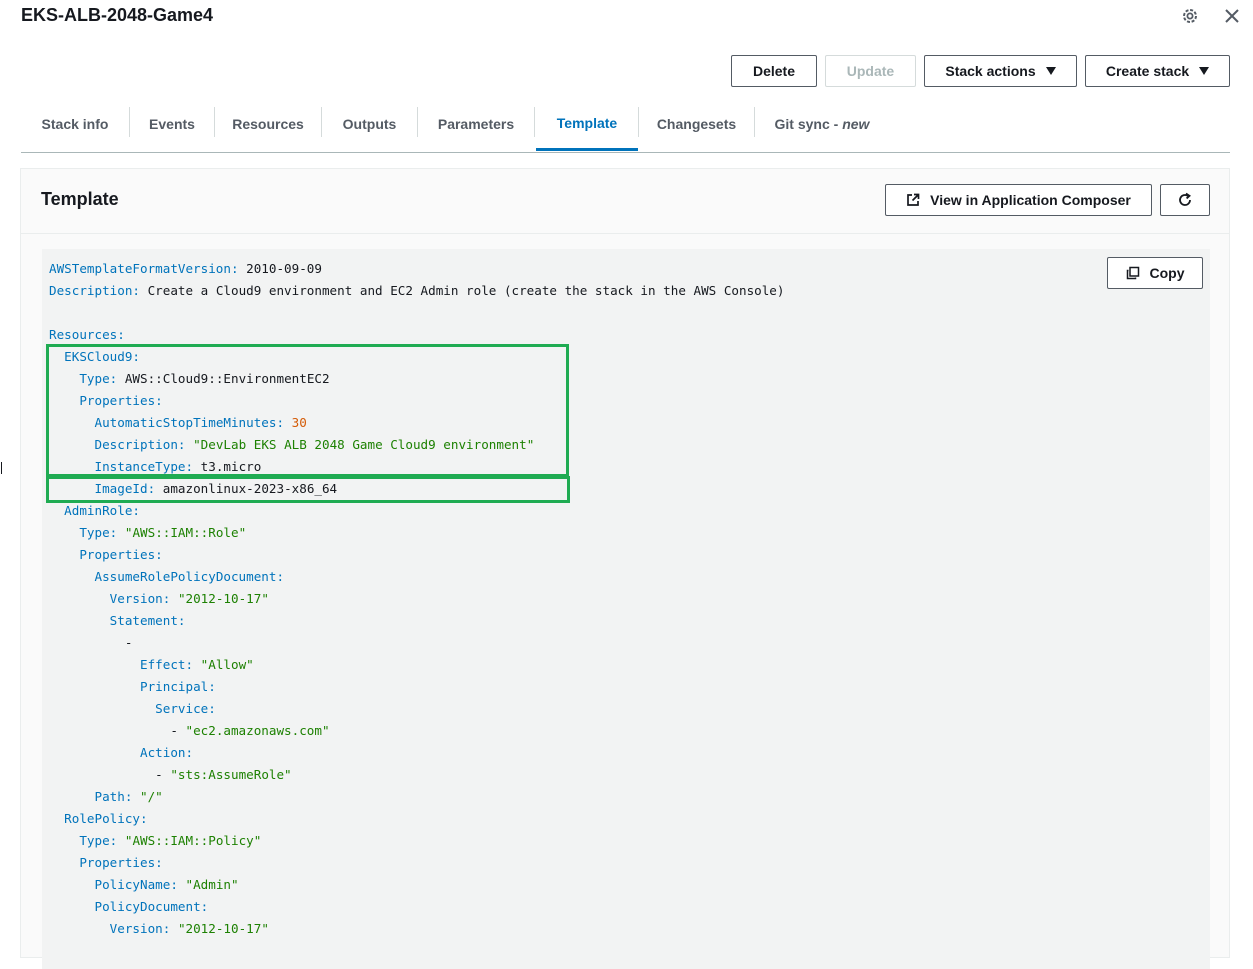 This screenshot has height=969, width=1253. I want to click on code-line: - "ec2.amazonaws.com", so click(416, 731).